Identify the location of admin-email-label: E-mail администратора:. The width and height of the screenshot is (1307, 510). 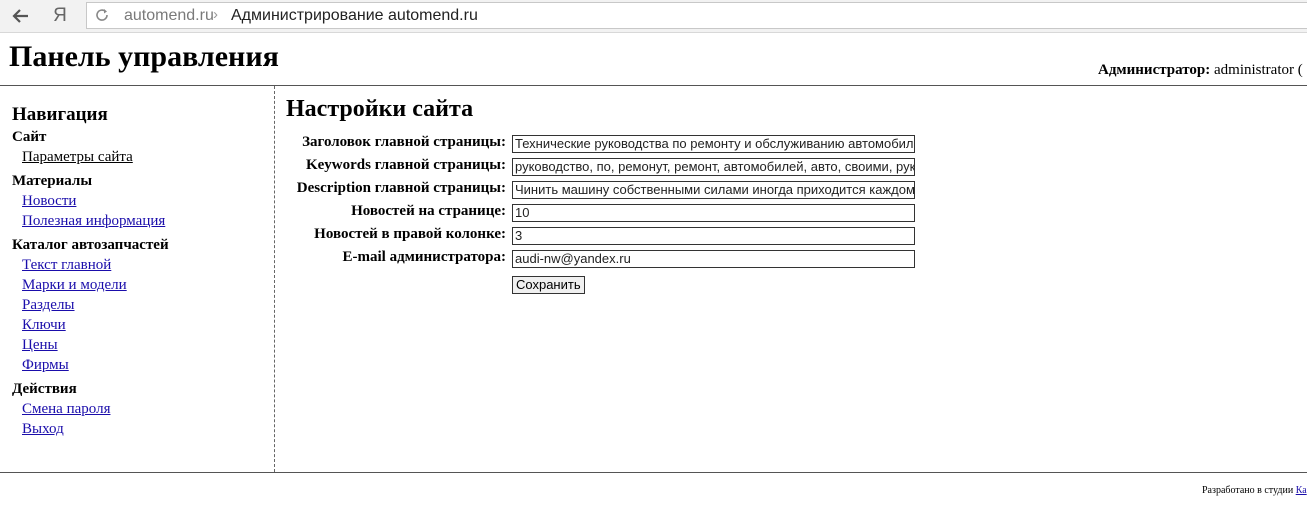
(424, 257).